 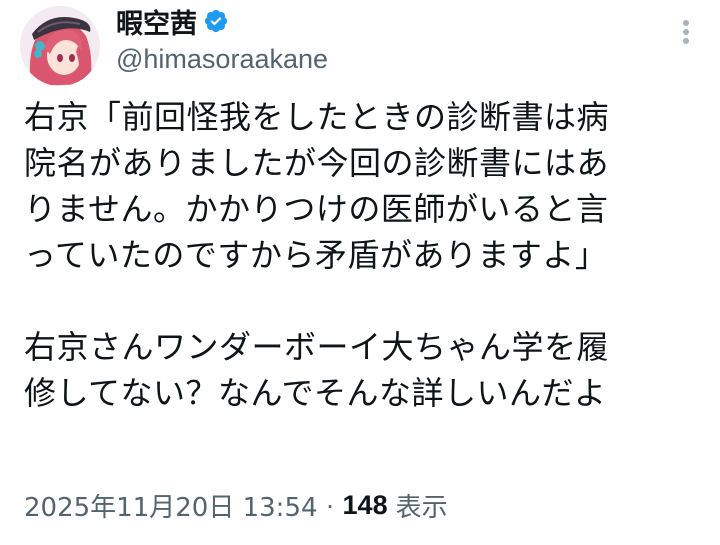 I want to click on tweet-text-line: 右京「前回怪我をしたときの診断書は病, so click(x=317, y=117).